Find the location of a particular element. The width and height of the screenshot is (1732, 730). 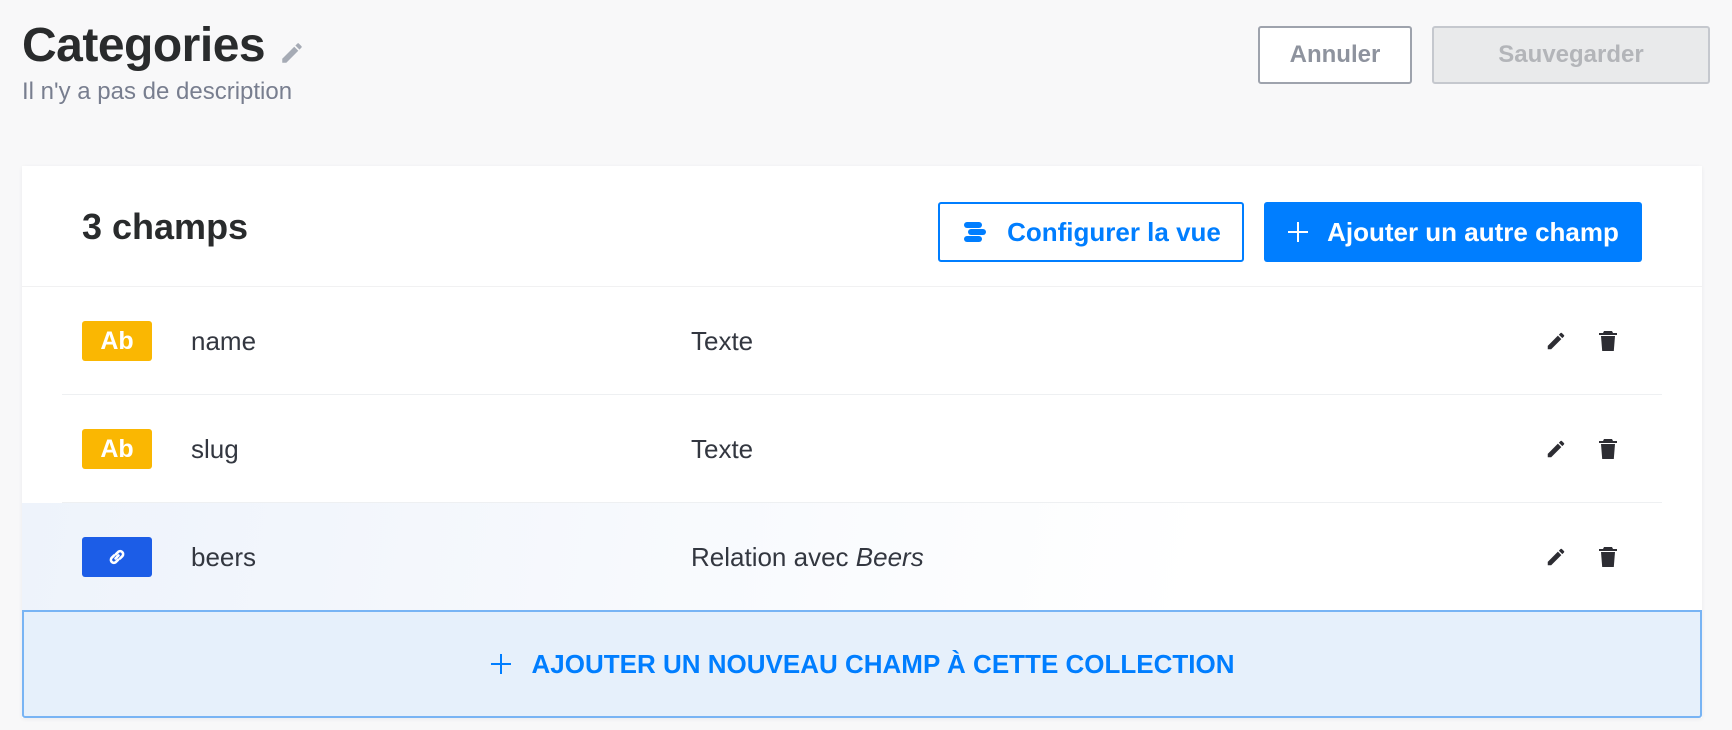

field-type: Relation avec Beers is located at coordinates (807, 557).